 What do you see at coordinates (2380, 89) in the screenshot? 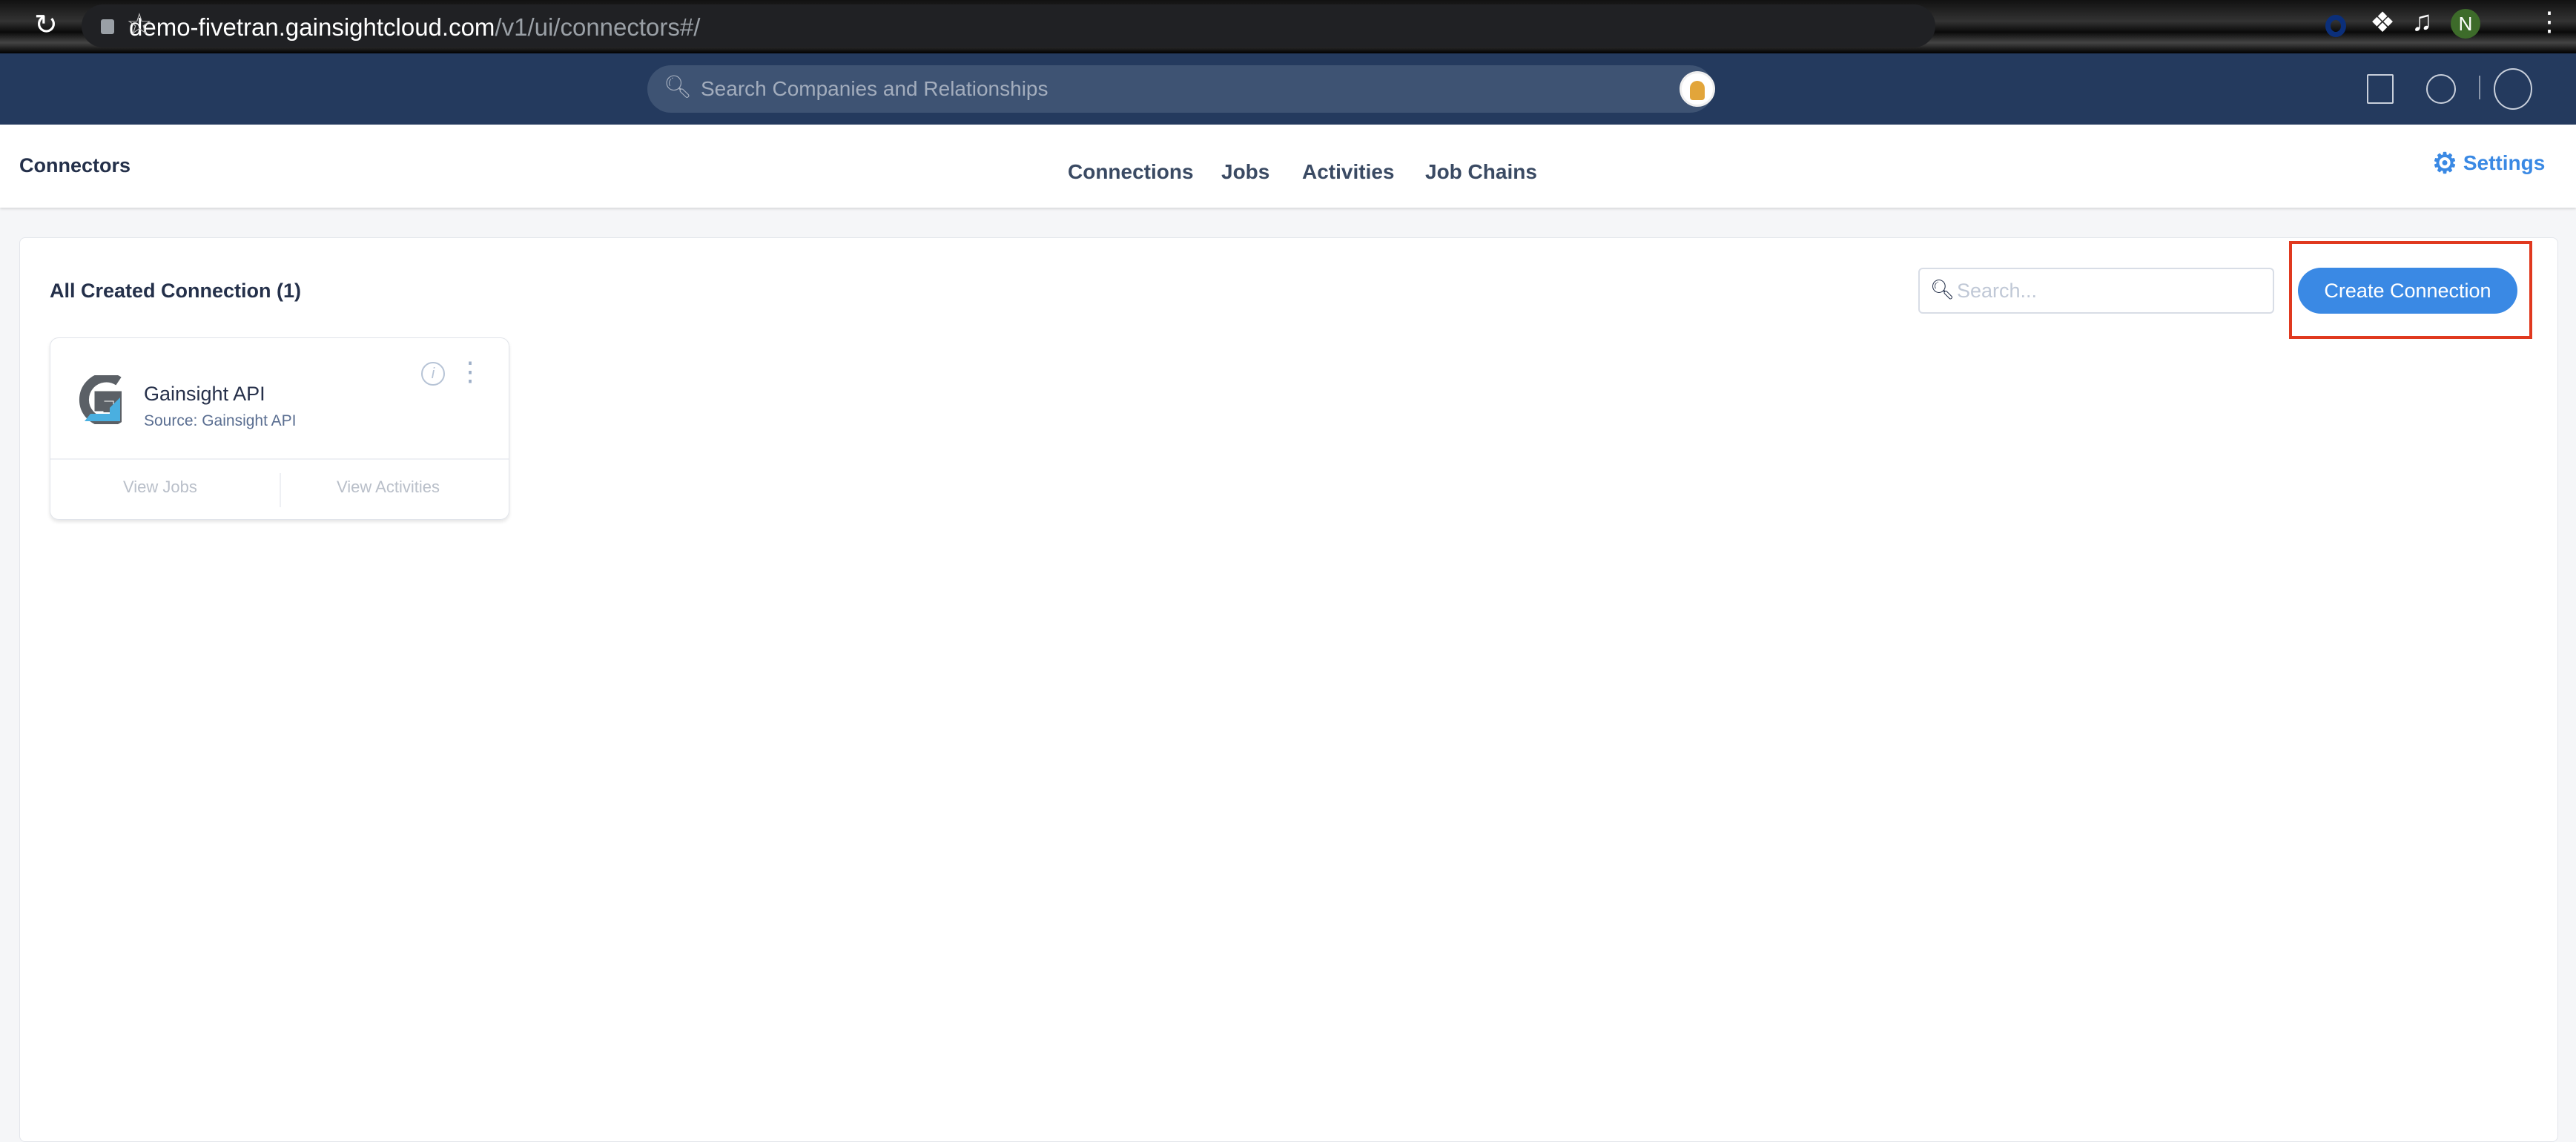
I see `book-icon` at bounding box center [2380, 89].